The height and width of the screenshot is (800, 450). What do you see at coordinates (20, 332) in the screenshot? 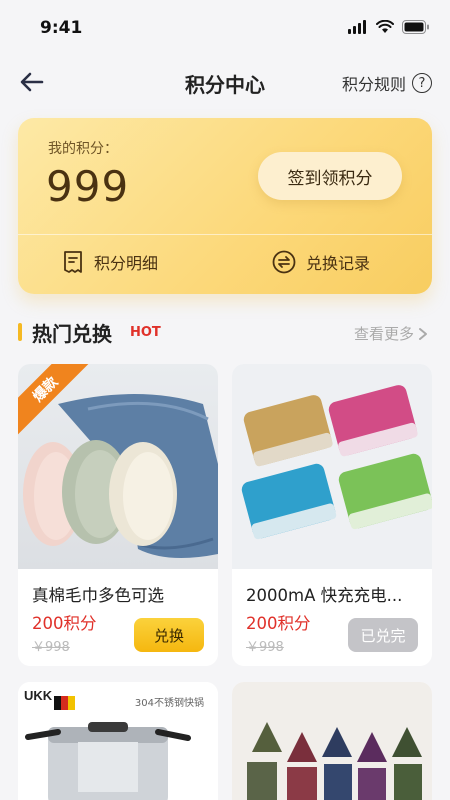
I see `section-accent-bar` at bounding box center [20, 332].